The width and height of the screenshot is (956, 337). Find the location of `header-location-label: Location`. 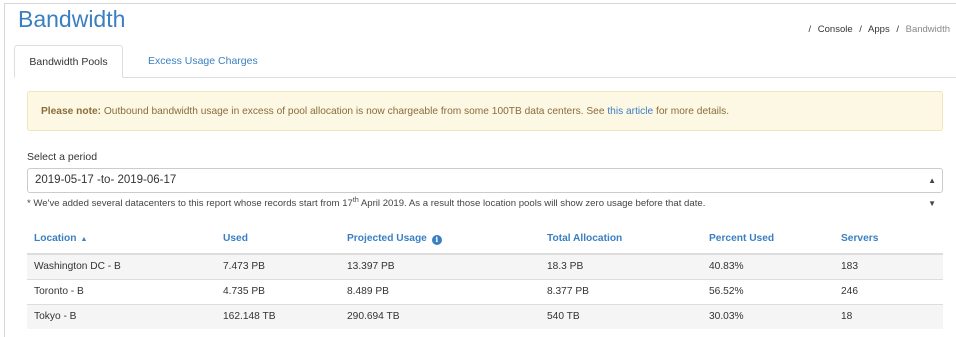

header-location-label: Location is located at coordinates (55, 238).